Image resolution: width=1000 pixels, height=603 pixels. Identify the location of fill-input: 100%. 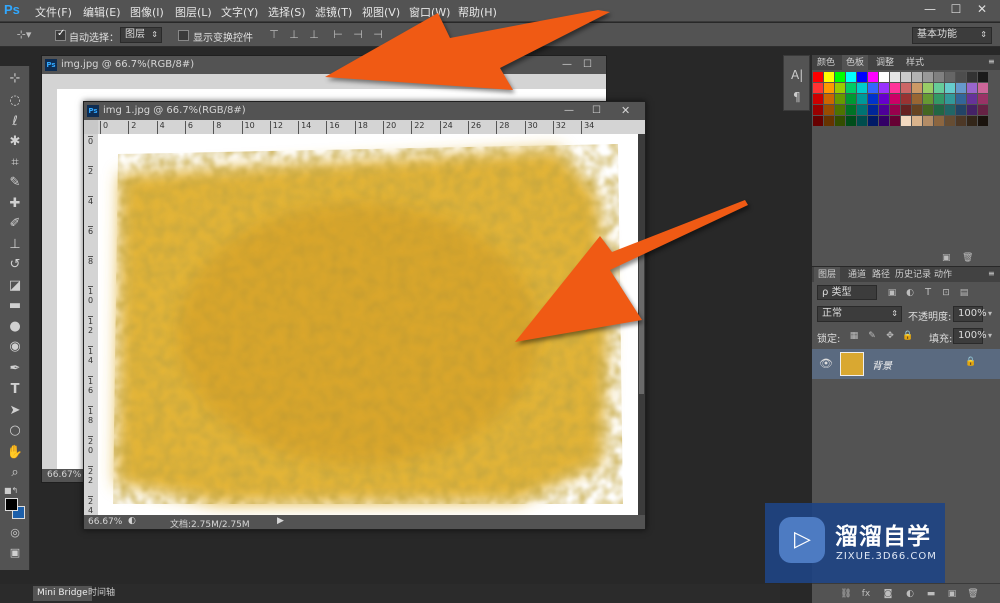
(970, 336).